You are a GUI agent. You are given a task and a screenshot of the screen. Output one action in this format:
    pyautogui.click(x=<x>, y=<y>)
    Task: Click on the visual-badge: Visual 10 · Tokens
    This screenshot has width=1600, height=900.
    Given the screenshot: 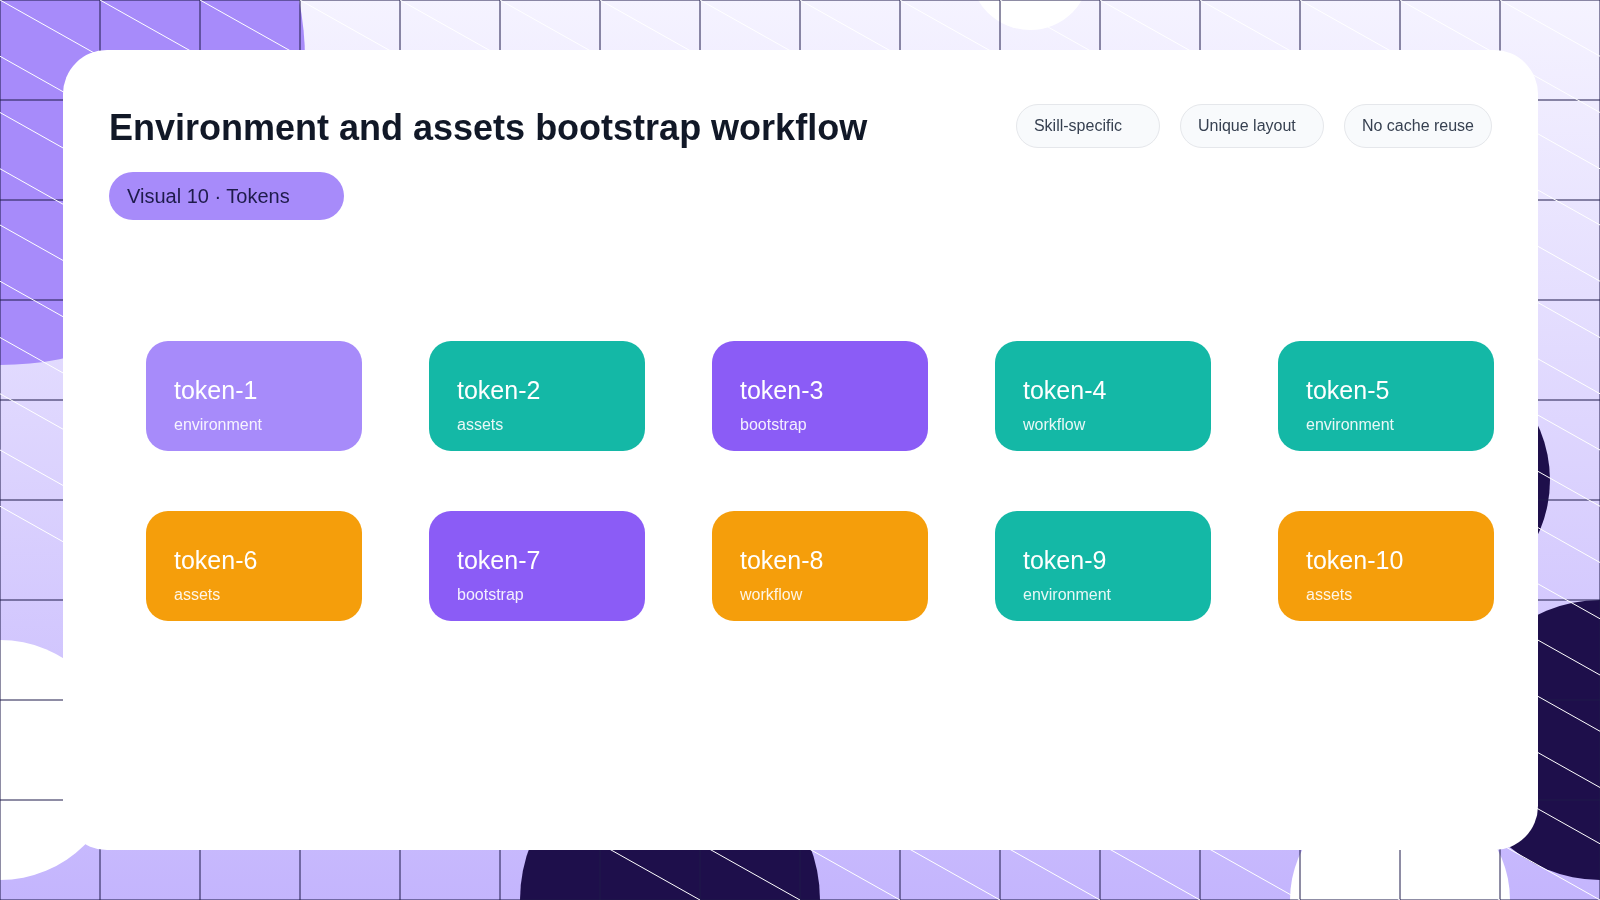 What is the action you would take?
    pyautogui.click(x=226, y=196)
    